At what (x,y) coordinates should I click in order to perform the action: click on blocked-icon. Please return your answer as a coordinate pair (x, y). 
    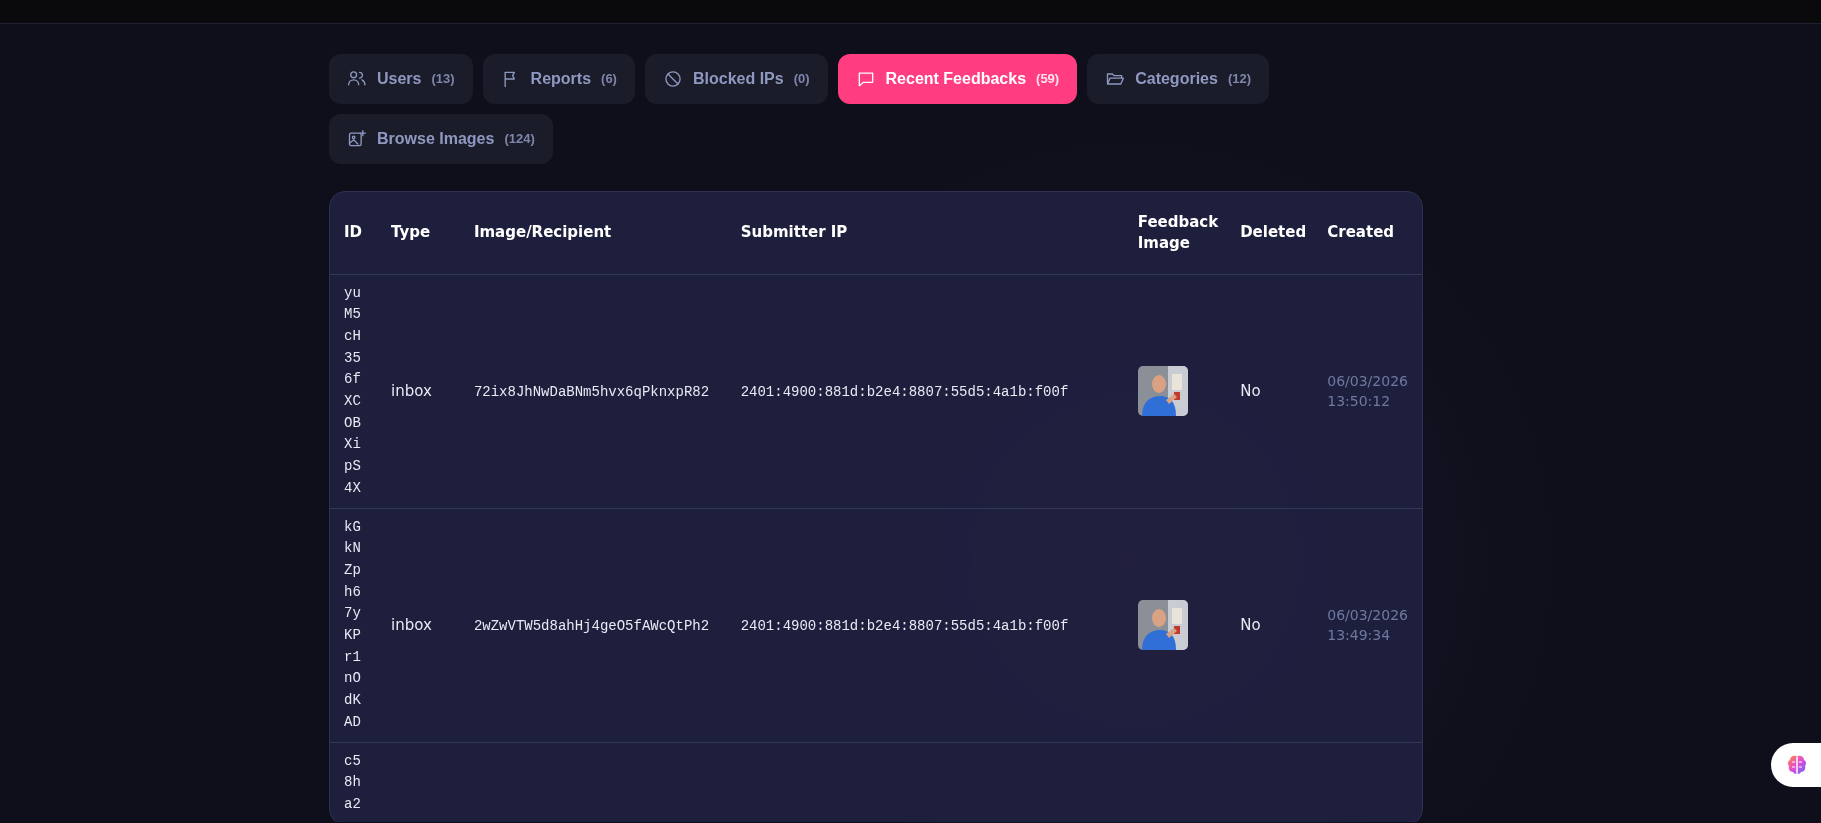
    Looking at the image, I should click on (672, 79).